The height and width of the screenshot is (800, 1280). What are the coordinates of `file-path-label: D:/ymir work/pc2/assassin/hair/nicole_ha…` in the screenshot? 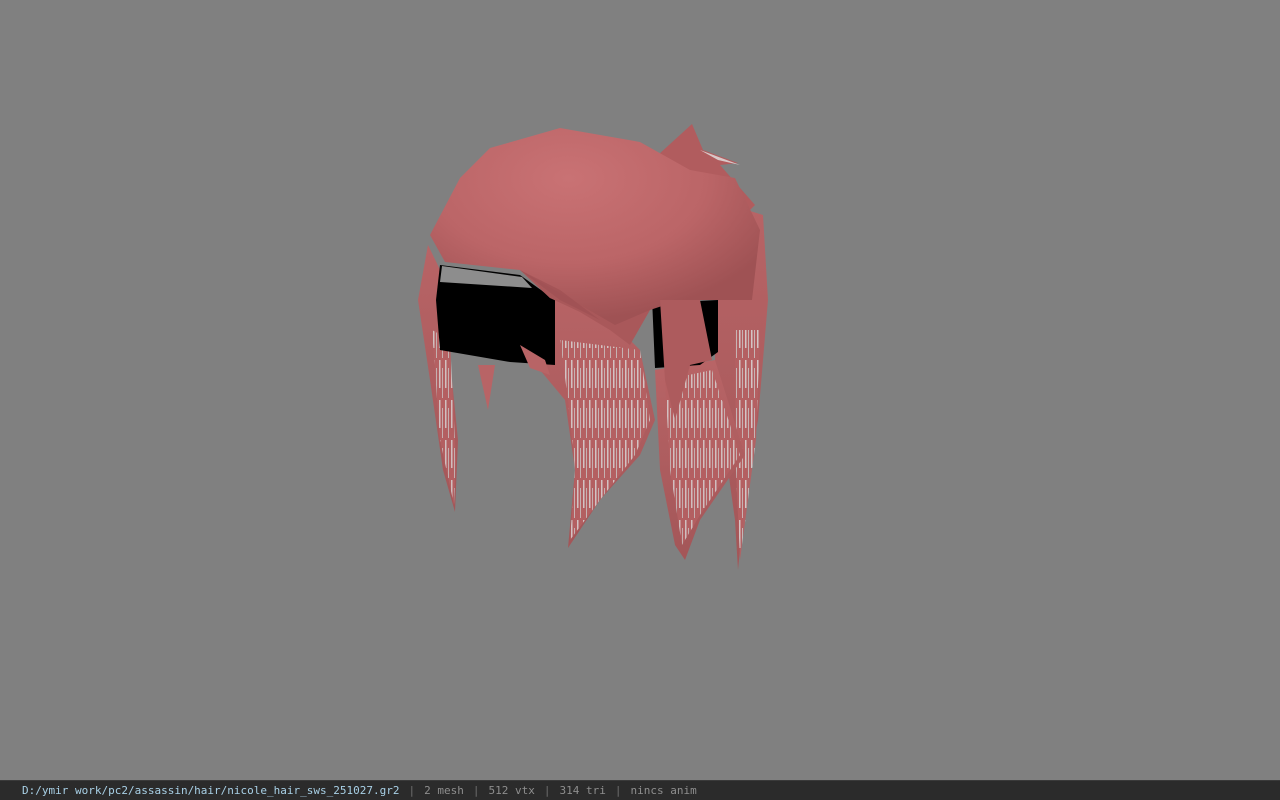 It's located at (211, 790).